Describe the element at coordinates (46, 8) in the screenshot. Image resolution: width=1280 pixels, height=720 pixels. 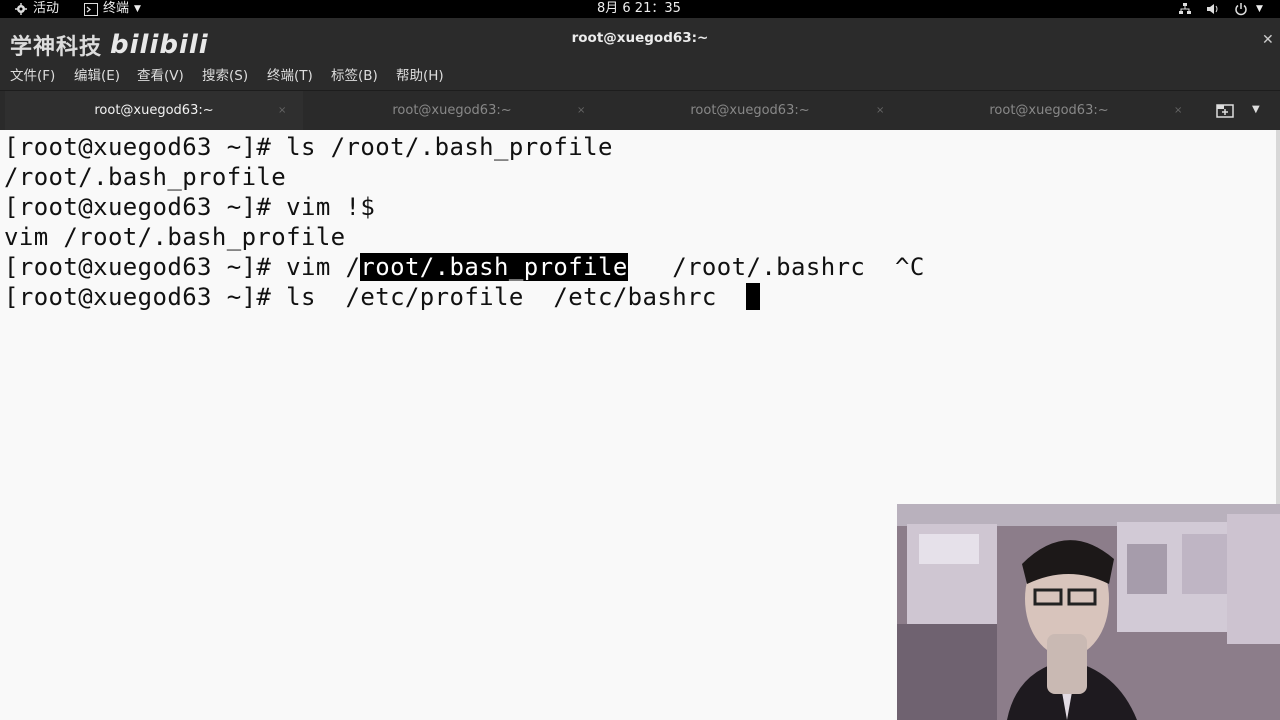
I see `activities-label: 活动` at that location.